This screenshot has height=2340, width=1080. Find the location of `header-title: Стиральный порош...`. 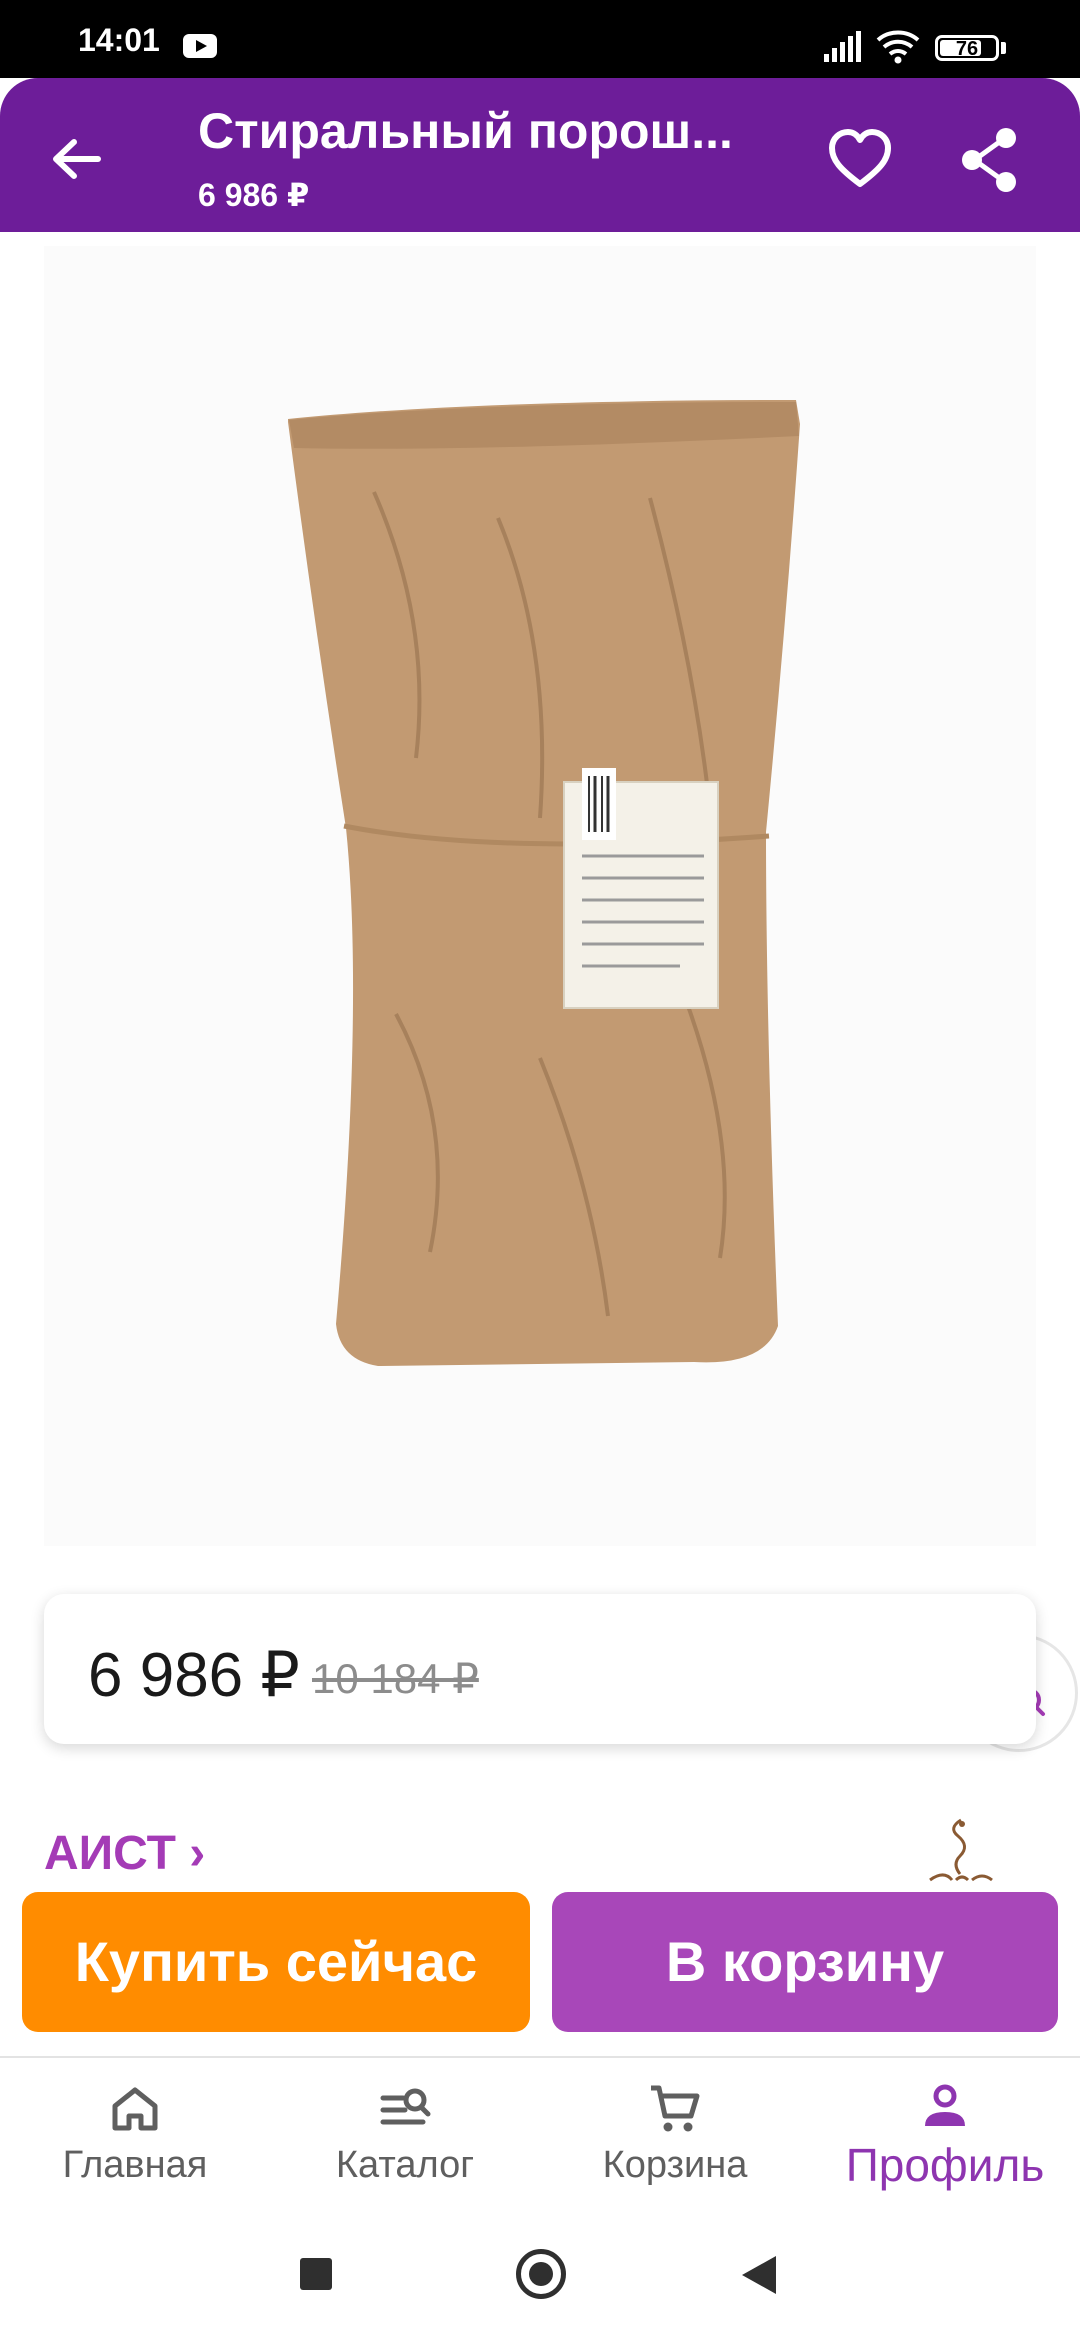

header-title: Стиральный порош... is located at coordinates (465, 131).